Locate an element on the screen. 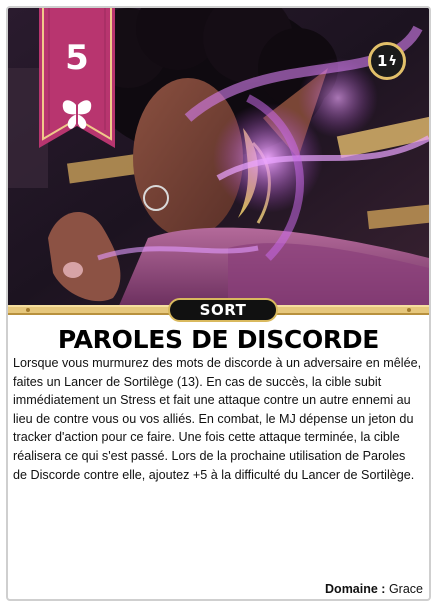 The image size is (437, 607). domain-label: Domaine : is located at coordinates (355, 589).